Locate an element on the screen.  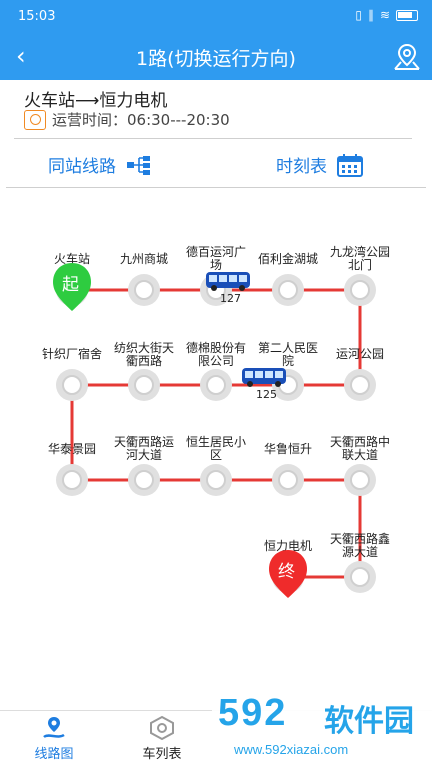
wifi-icon: ≋ is located at coordinates (384, 15).